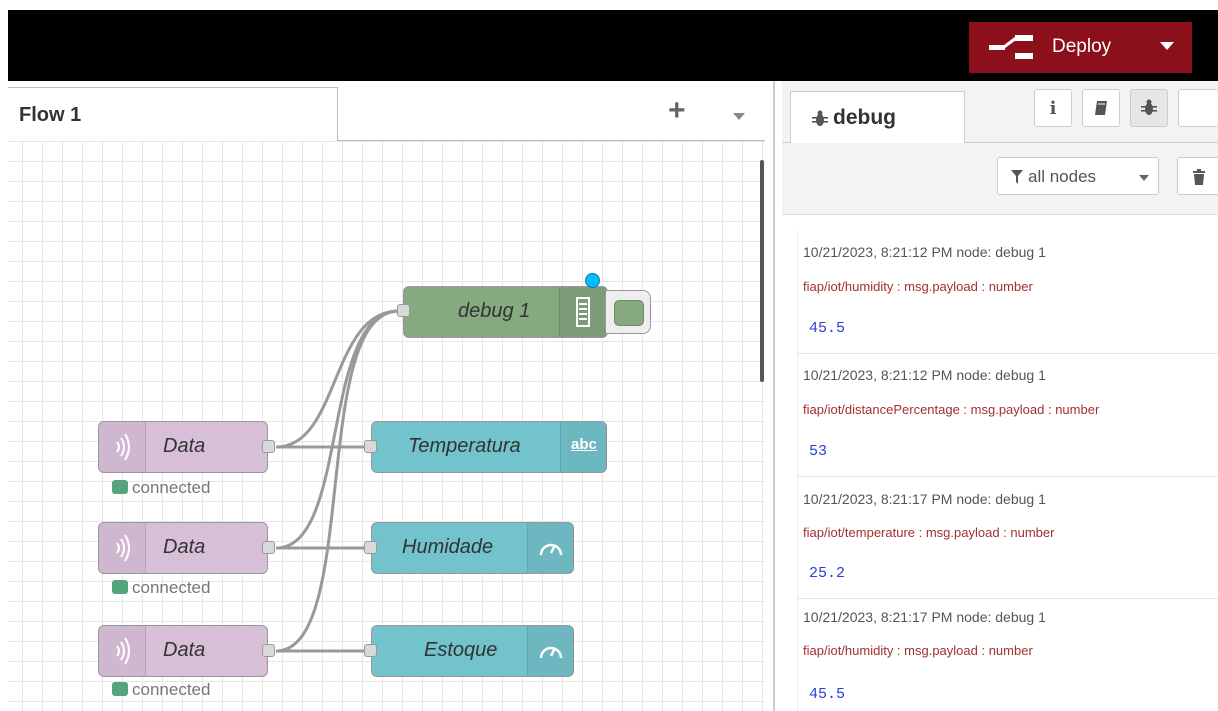  I want to click on debug-node: debug 1, so click(505, 312).